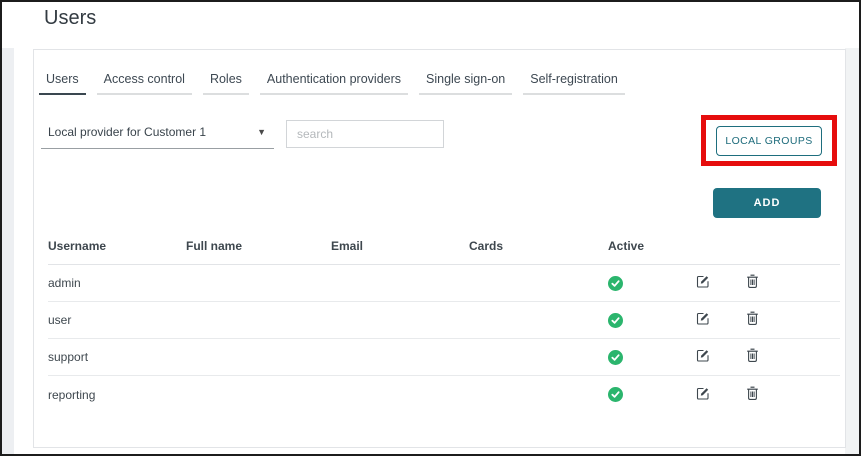 This screenshot has width=861, height=456. What do you see at coordinates (225, 83) in the screenshot?
I see `tab-roles: Roles` at bounding box center [225, 83].